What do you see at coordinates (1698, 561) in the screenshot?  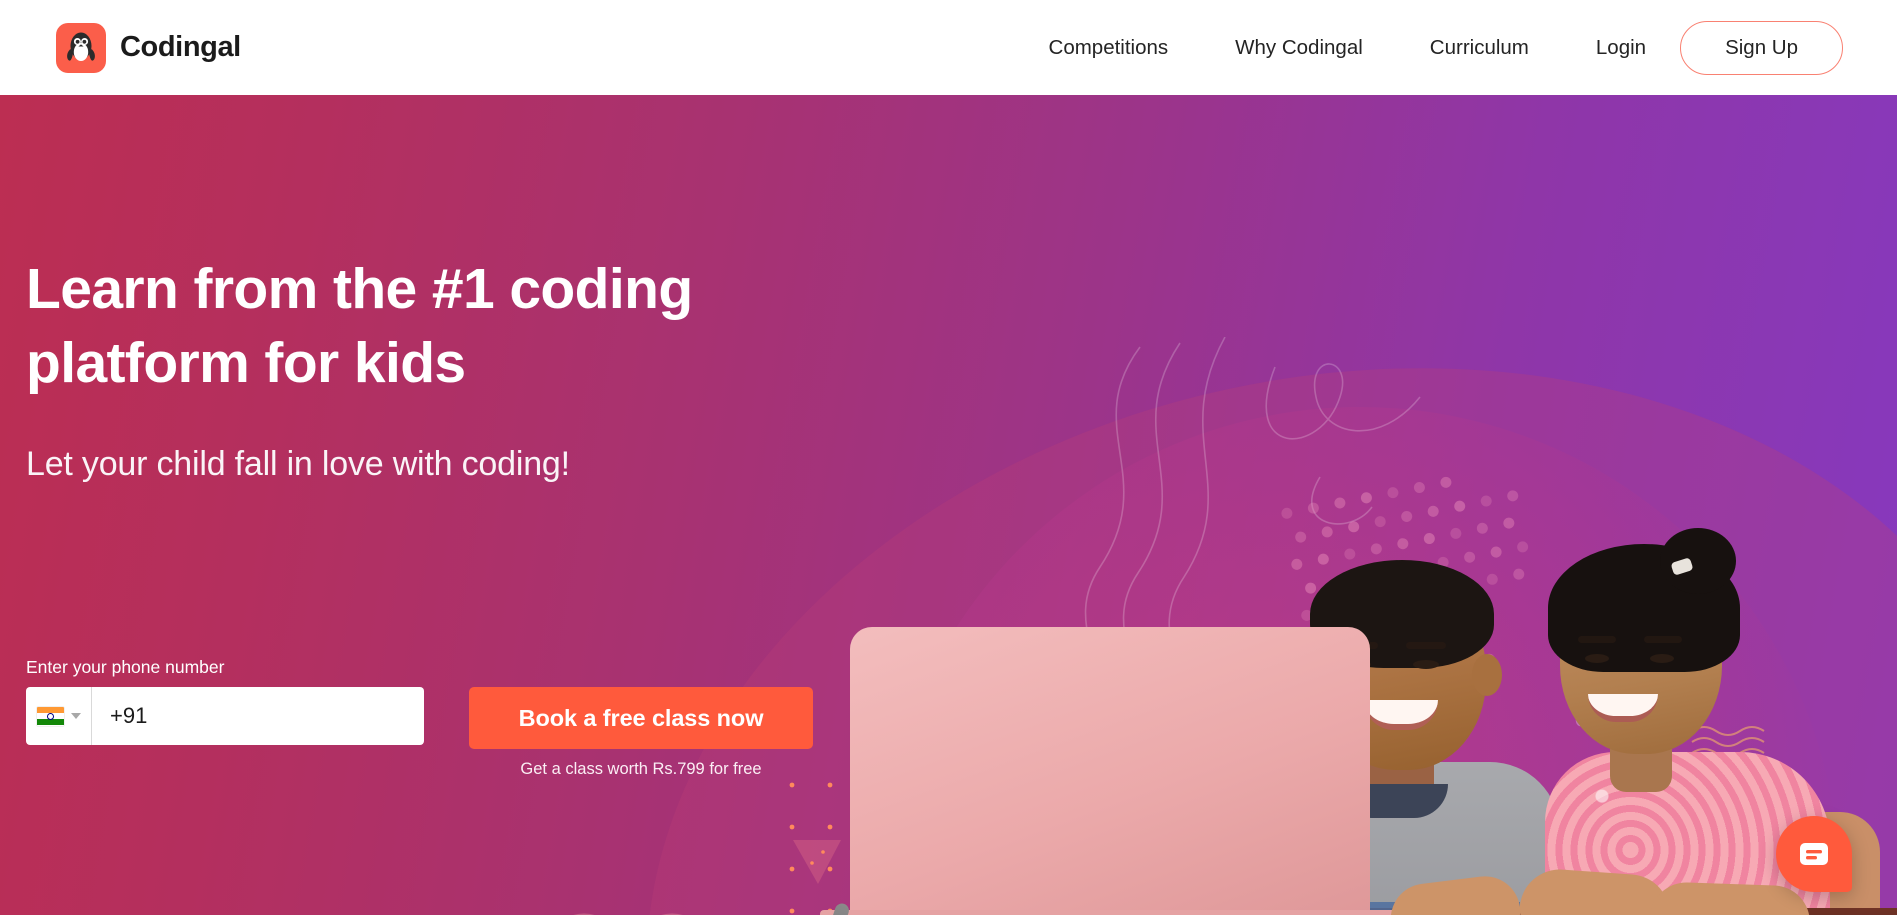 I see `girl-hair-bun` at bounding box center [1698, 561].